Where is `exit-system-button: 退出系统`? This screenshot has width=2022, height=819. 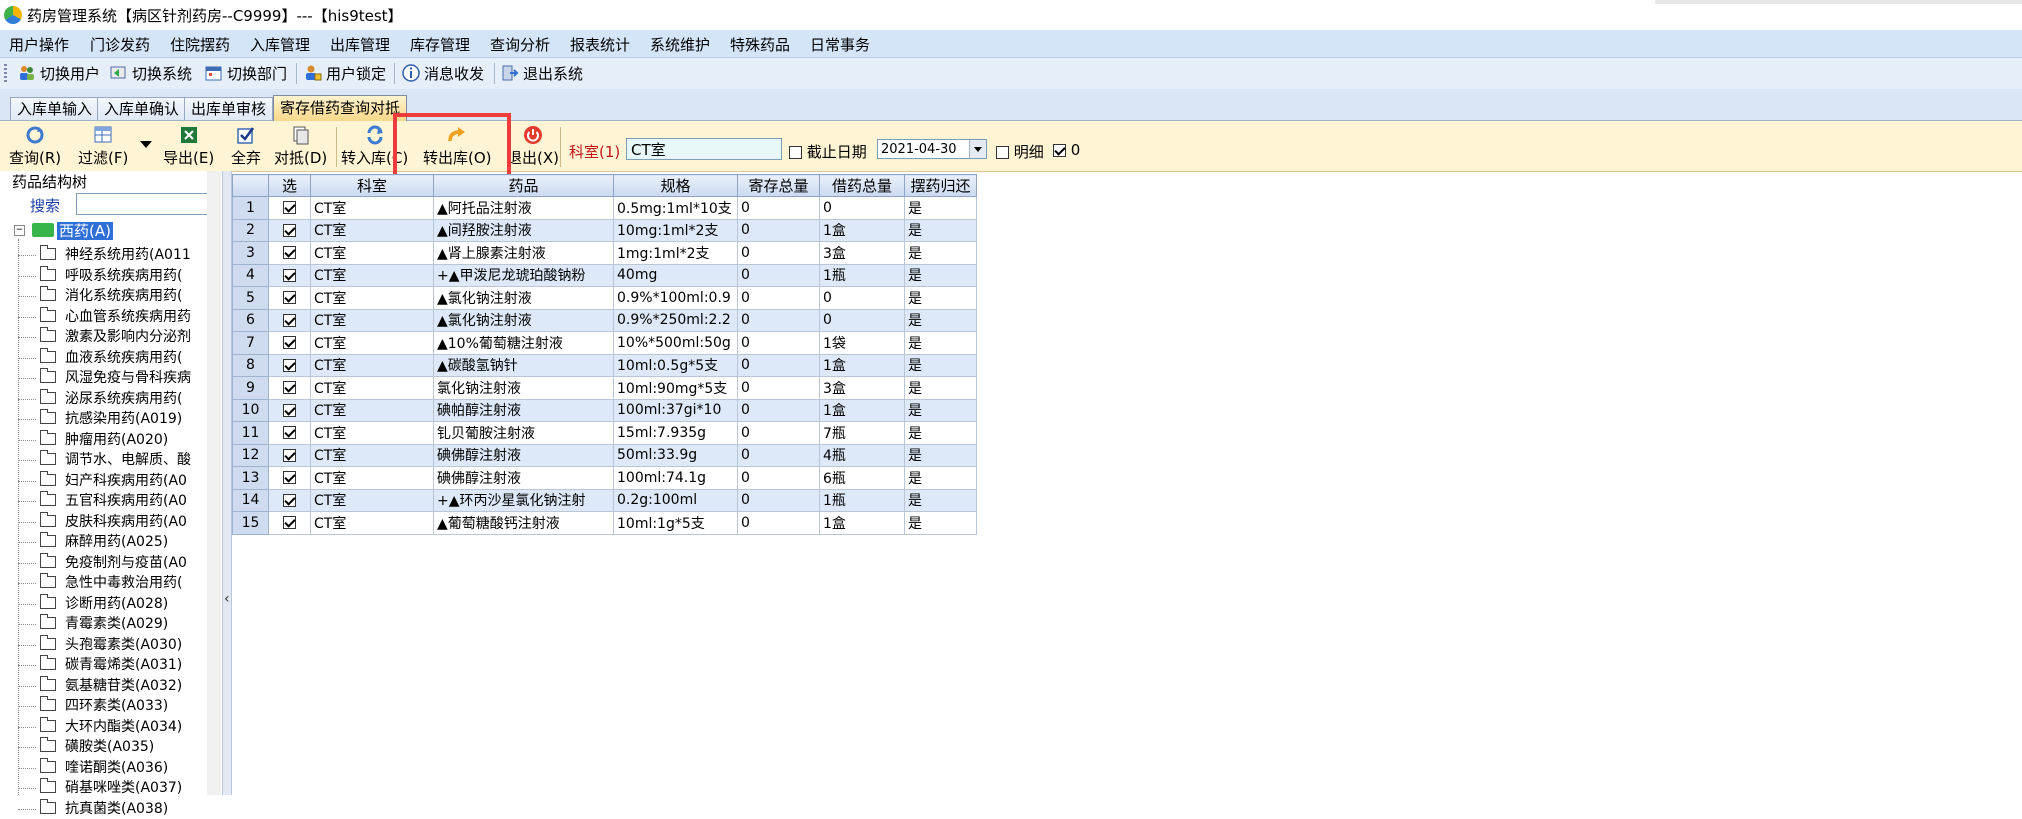 exit-system-button: 退出系统 is located at coordinates (542, 73).